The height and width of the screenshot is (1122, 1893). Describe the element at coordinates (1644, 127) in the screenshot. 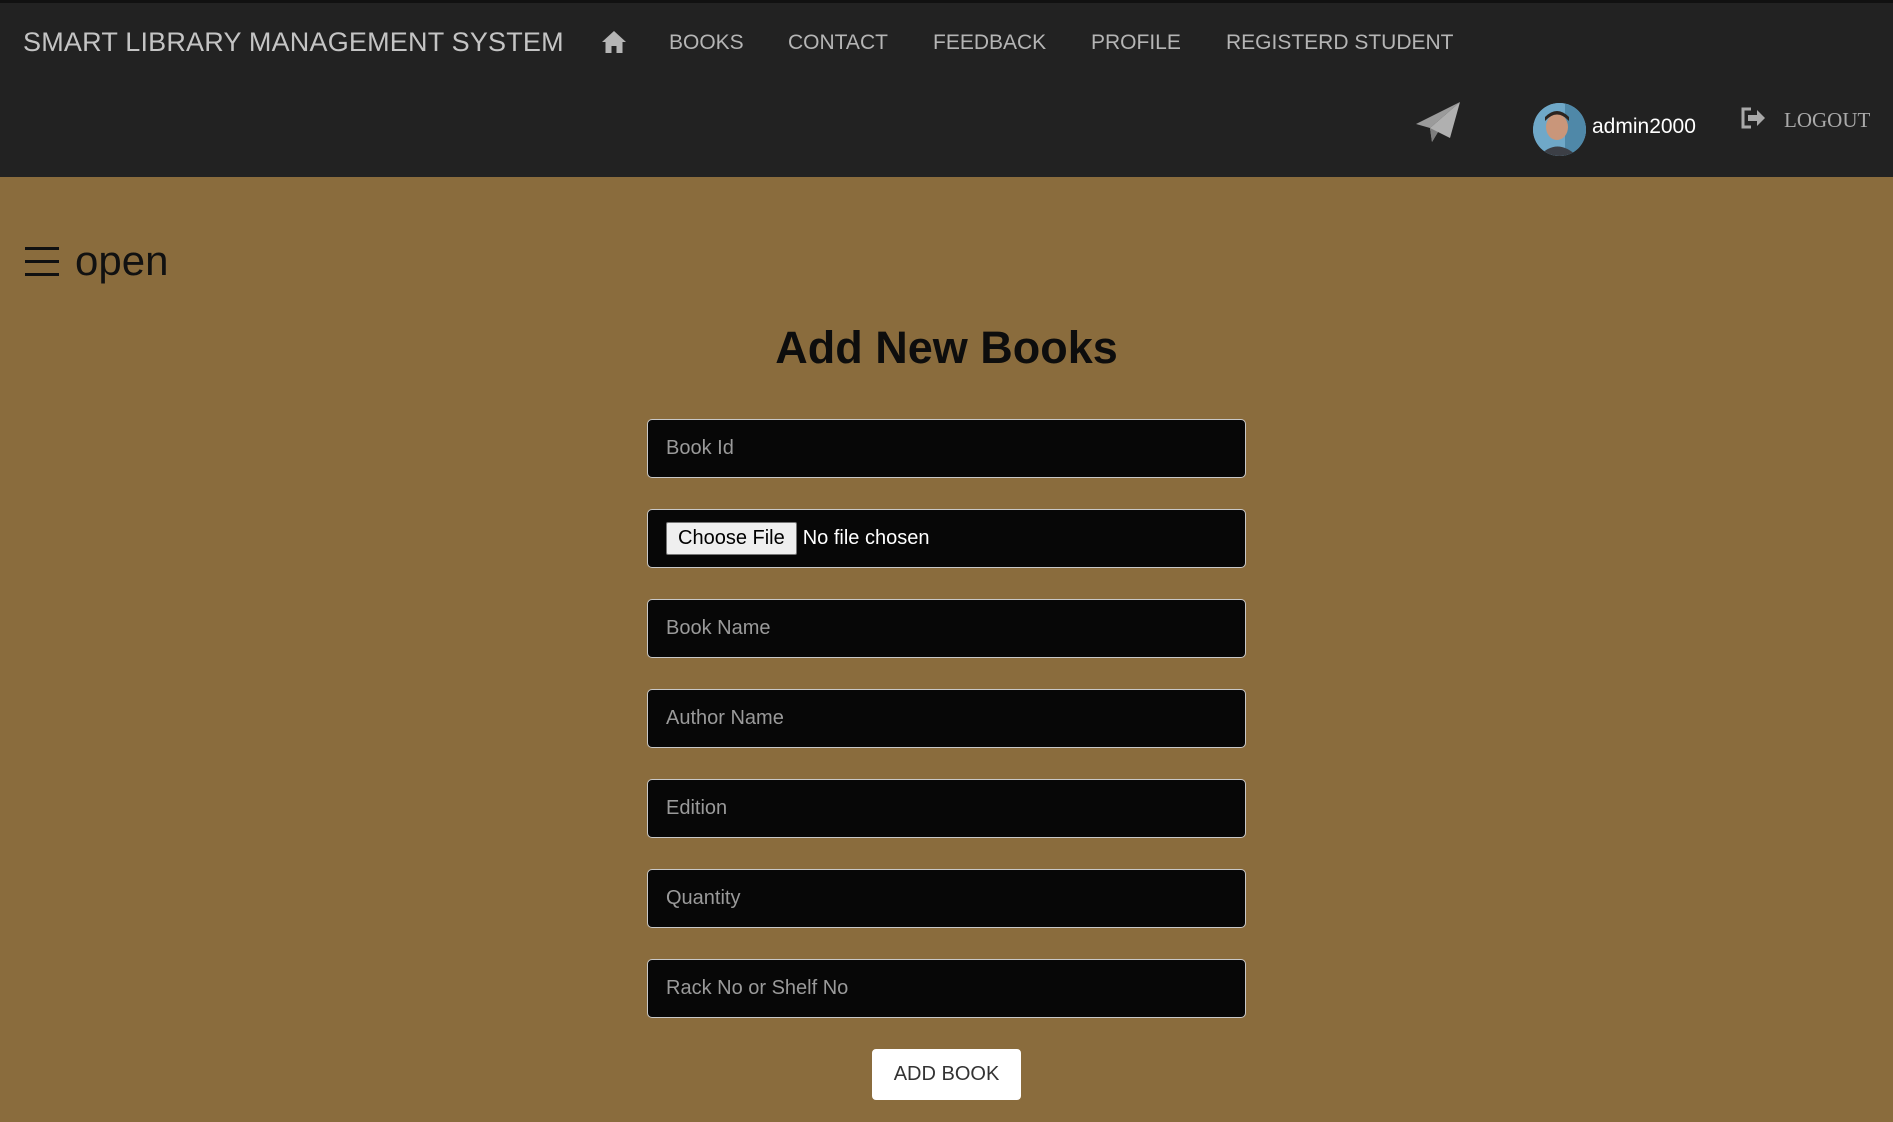

I see `username: admin2000` at that location.